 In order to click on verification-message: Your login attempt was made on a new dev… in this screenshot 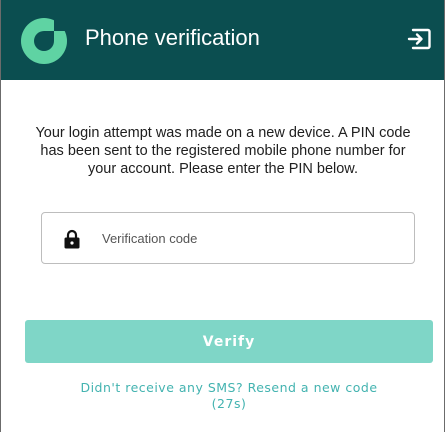, I will do `click(223, 151)`.